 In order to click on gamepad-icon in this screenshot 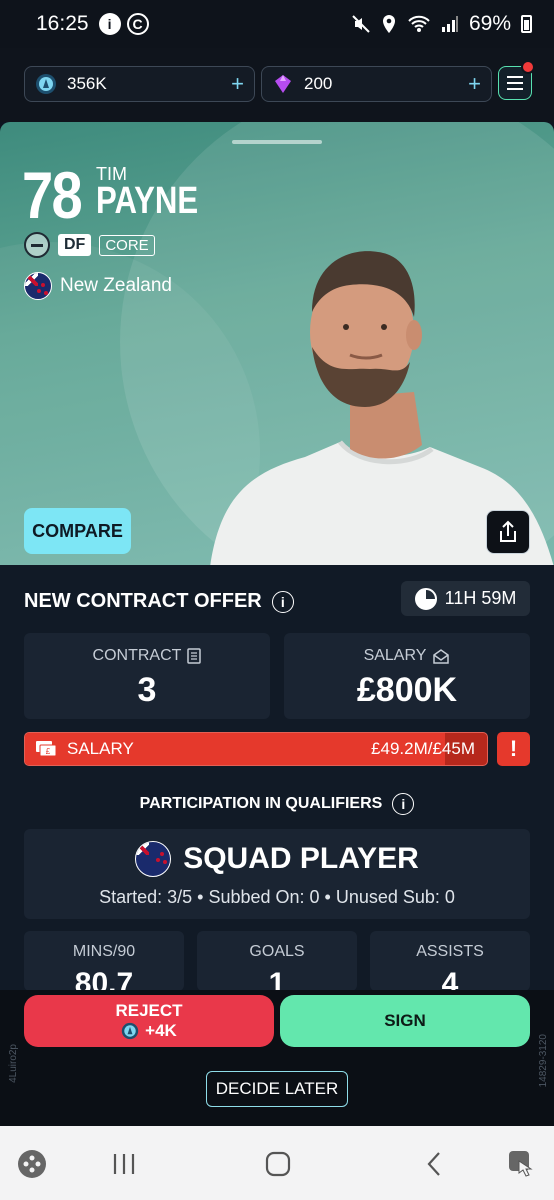, I will do `click(32, 1164)`.